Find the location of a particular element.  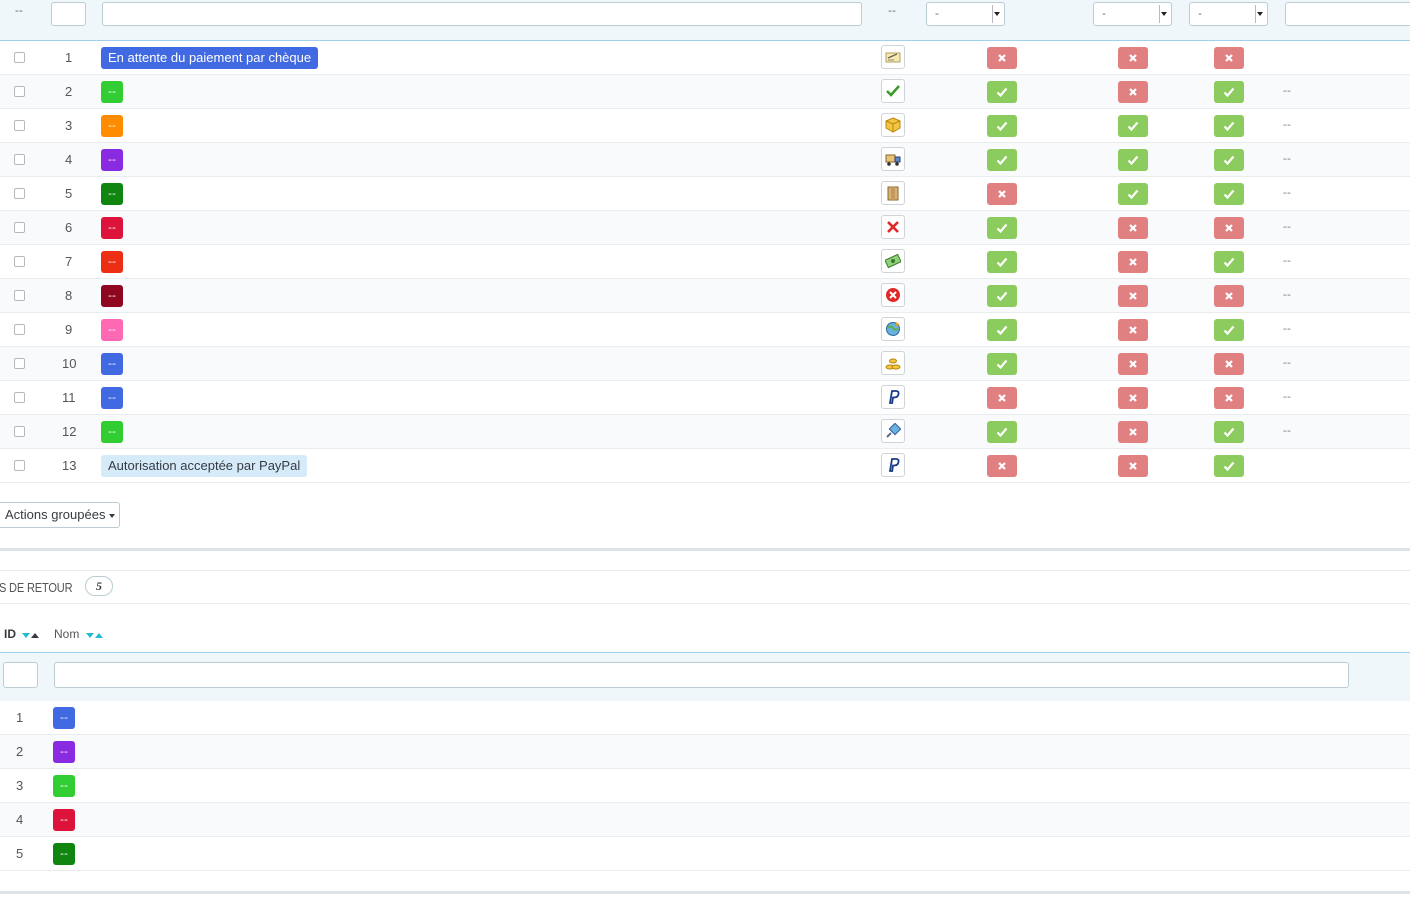

delivery-filter-value: - is located at coordinates (1104, 13).